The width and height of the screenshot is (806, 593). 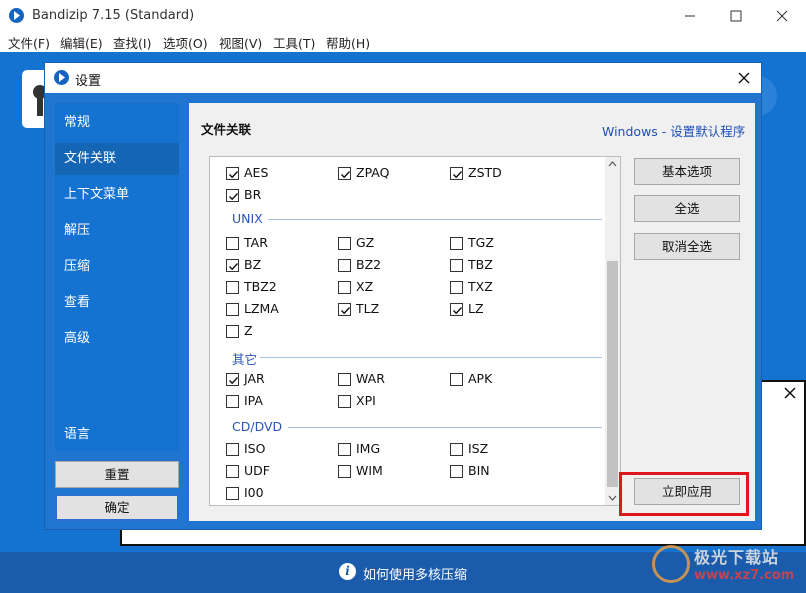 I want to click on checkbox-tgz, so click(x=456, y=243).